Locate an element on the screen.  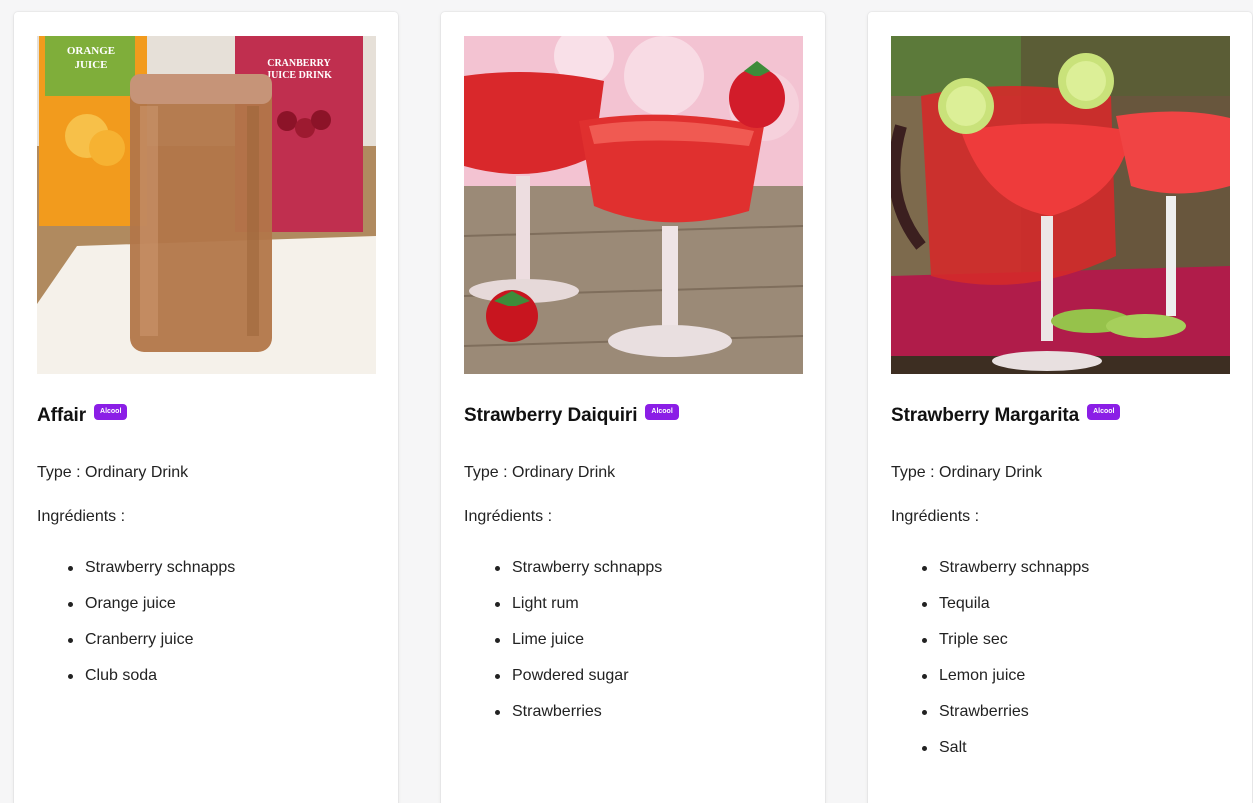
title-row: Strawberry Daiquiri Alcool is located at coordinates (571, 416).